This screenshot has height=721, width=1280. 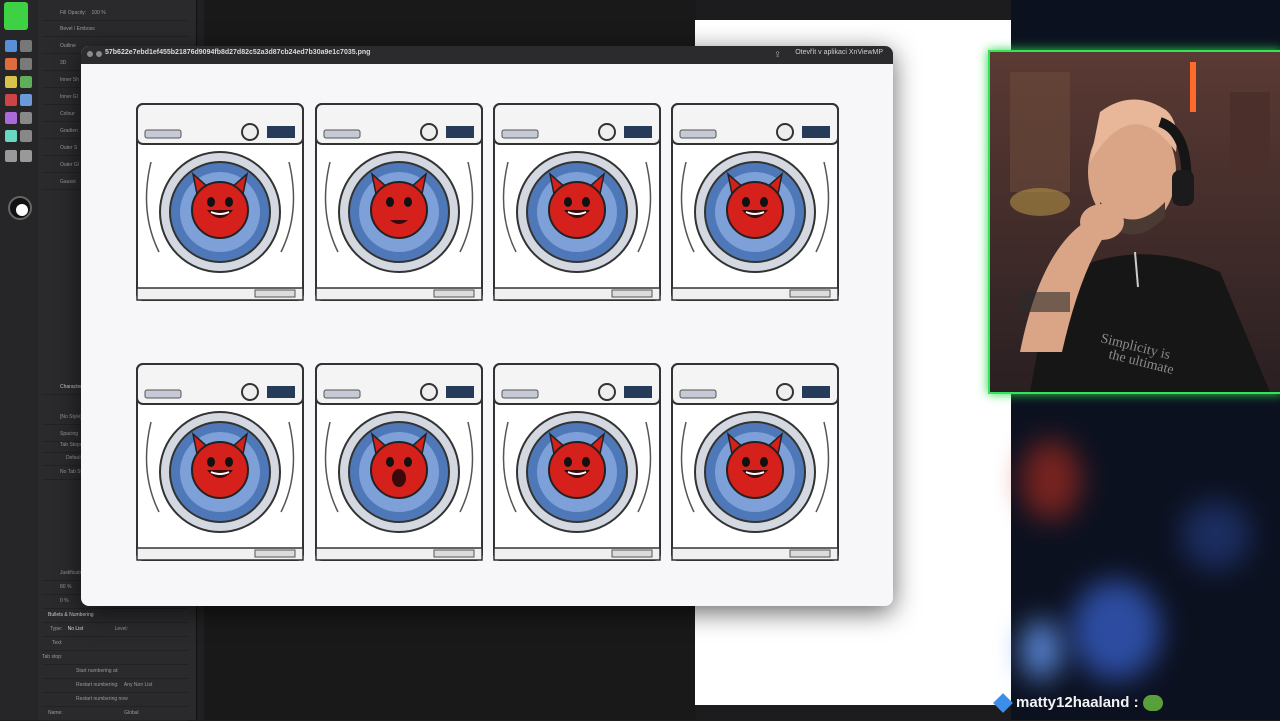 I want to click on fill-opacity-label: Fill Opacity:, so click(x=73, y=13).